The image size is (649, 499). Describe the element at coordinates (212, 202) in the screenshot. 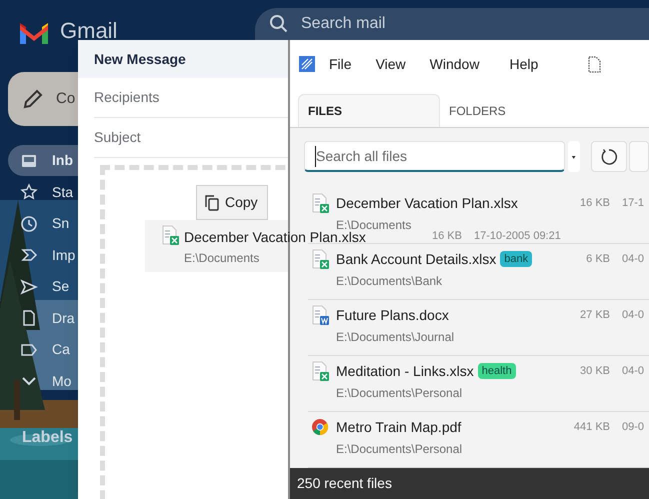

I see `copy-icon` at that location.